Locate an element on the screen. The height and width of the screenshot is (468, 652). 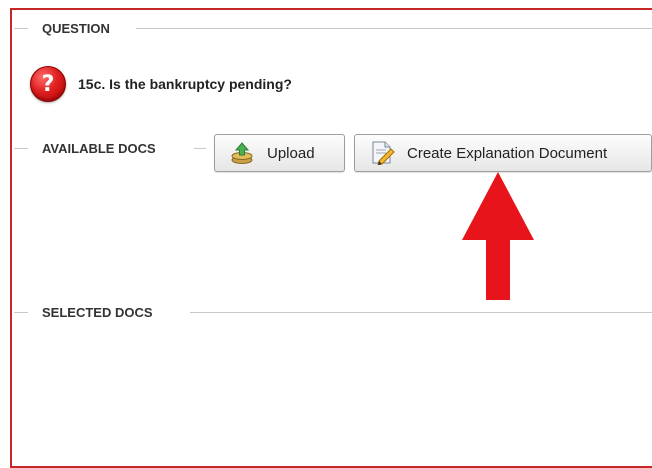
available-docs-legend-label: AVAILABLE DOCS is located at coordinates (99, 148).